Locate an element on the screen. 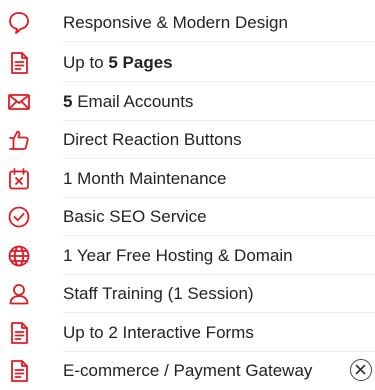 This screenshot has width=375, height=390. feature-item-responsive-design: Responsive & Modern Design is located at coordinates (187, 23).